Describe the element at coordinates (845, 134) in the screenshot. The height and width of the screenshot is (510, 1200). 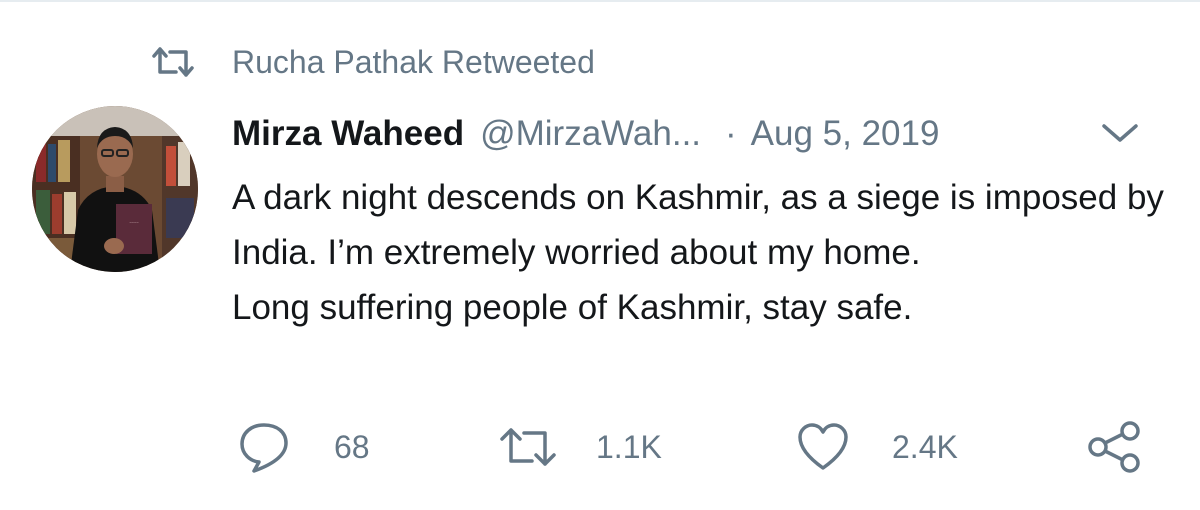
I see `tweet-date: Aug 5, 2019` at that location.